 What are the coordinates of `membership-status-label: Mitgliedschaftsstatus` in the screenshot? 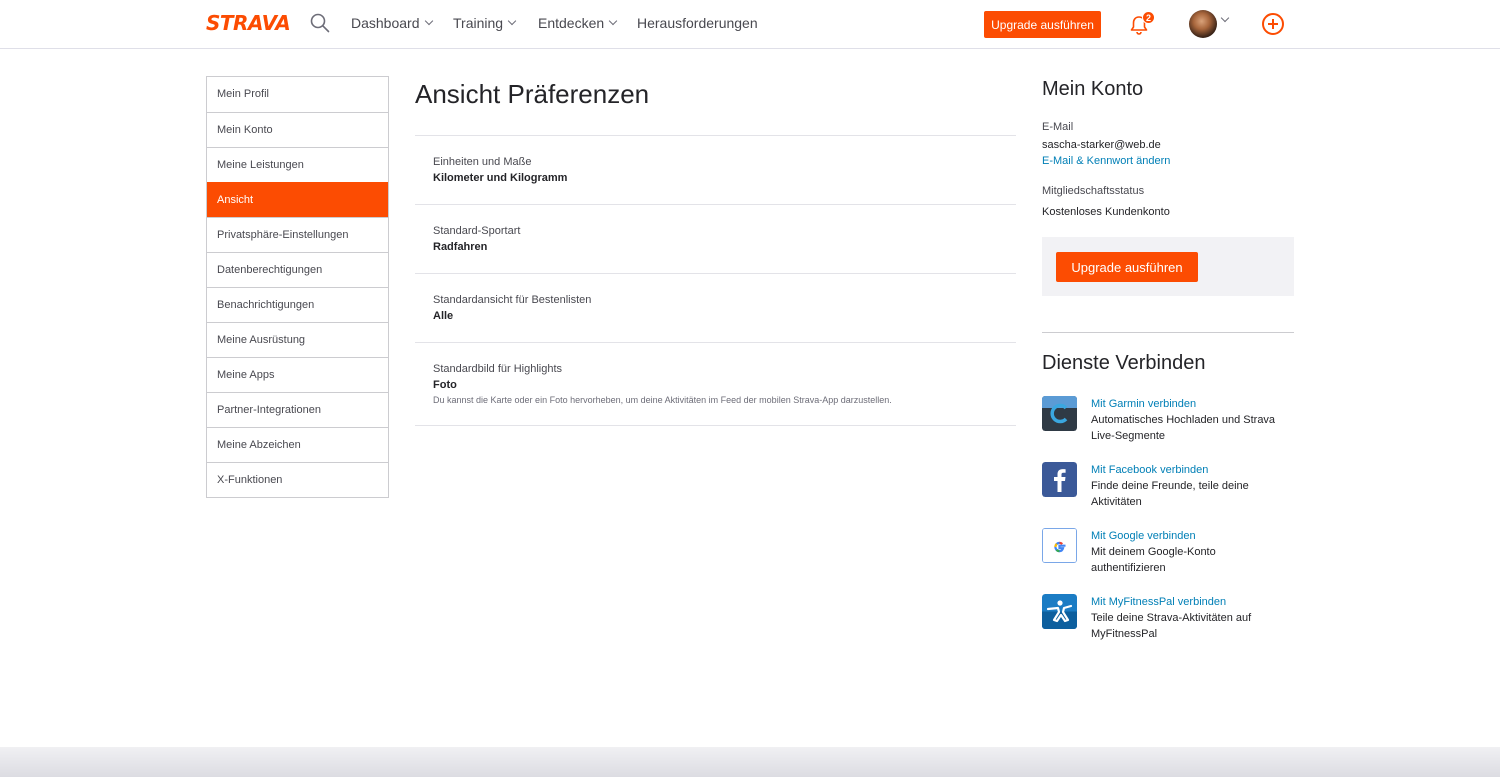 It's located at (1093, 191).